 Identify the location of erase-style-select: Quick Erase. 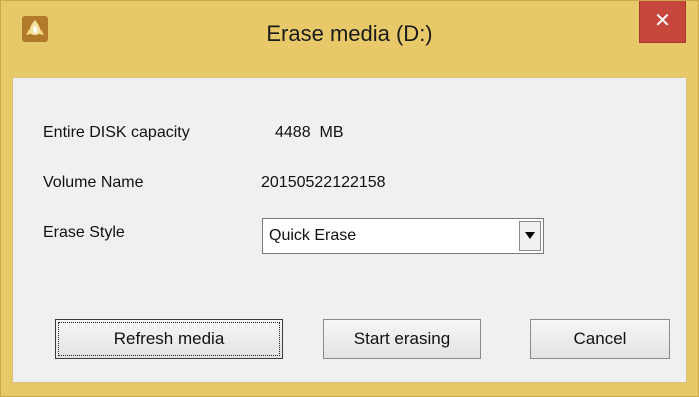
(403, 236).